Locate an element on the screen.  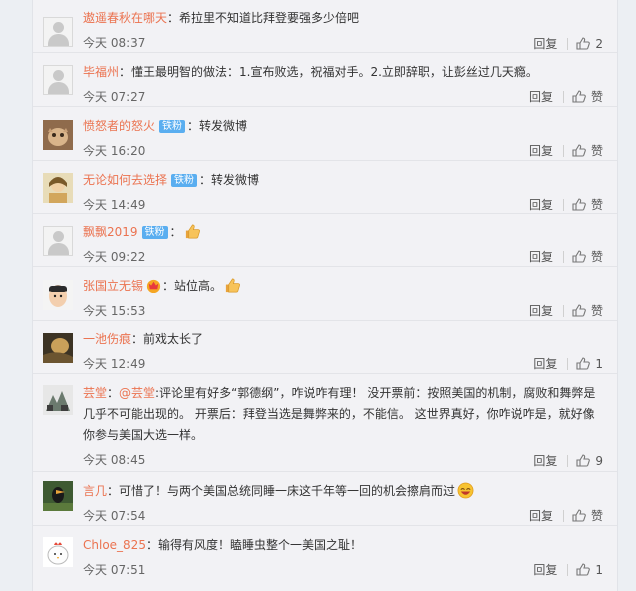
comment-time: 今天 09:22 is located at coordinates (114, 257).